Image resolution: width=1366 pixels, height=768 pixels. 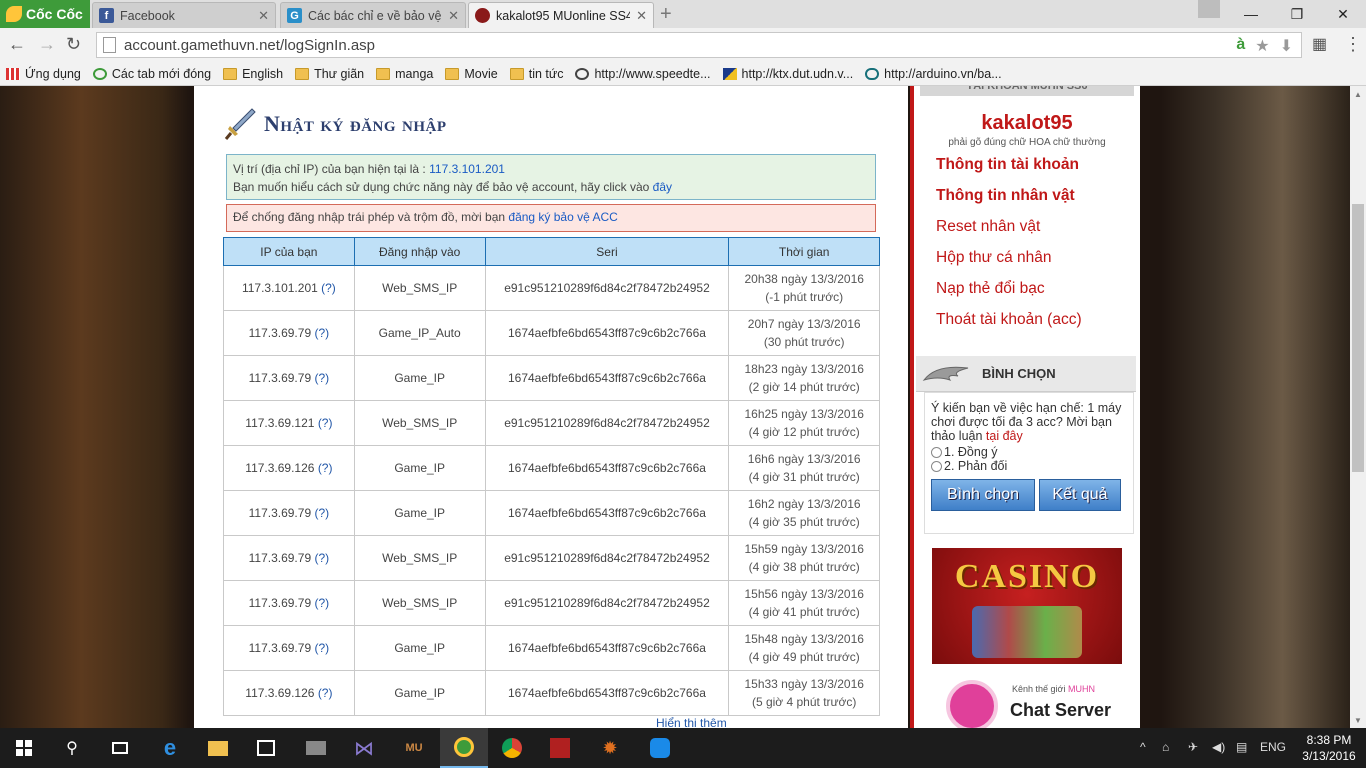 I want to click on vote-button: Bình chọn, so click(x=983, y=495).